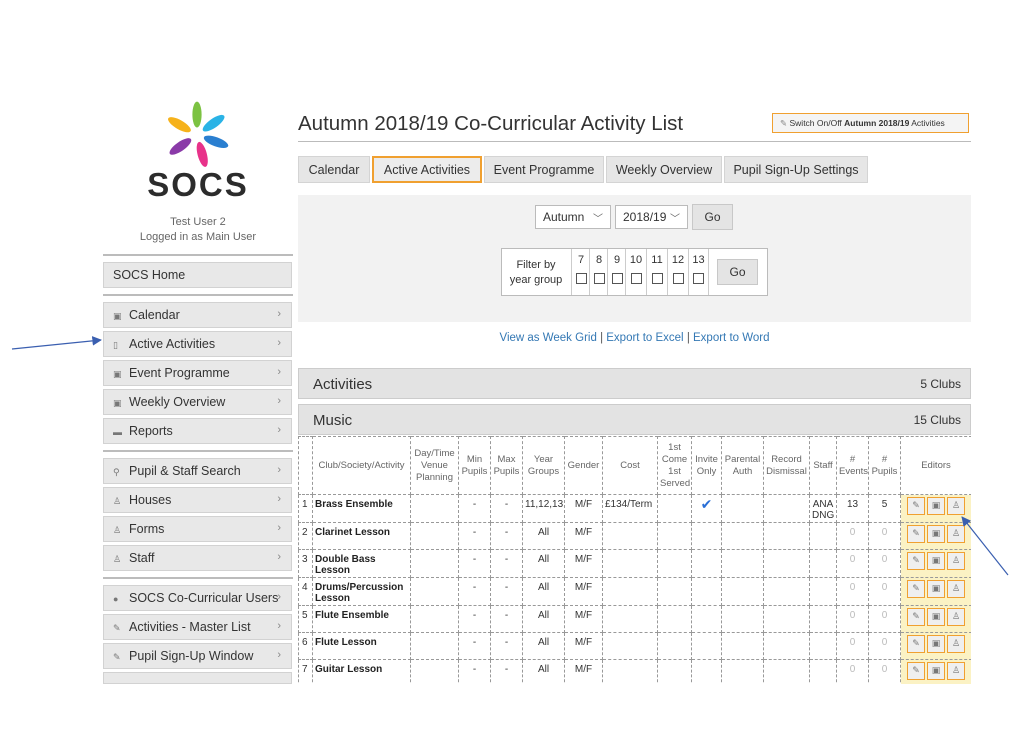 Image resolution: width=1030 pixels, height=745 pixels. What do you see at coordinates (361, 508) in the screenshot?
I see `cell-club-name: Brass Ensemble` at bounding box center [361, 508].